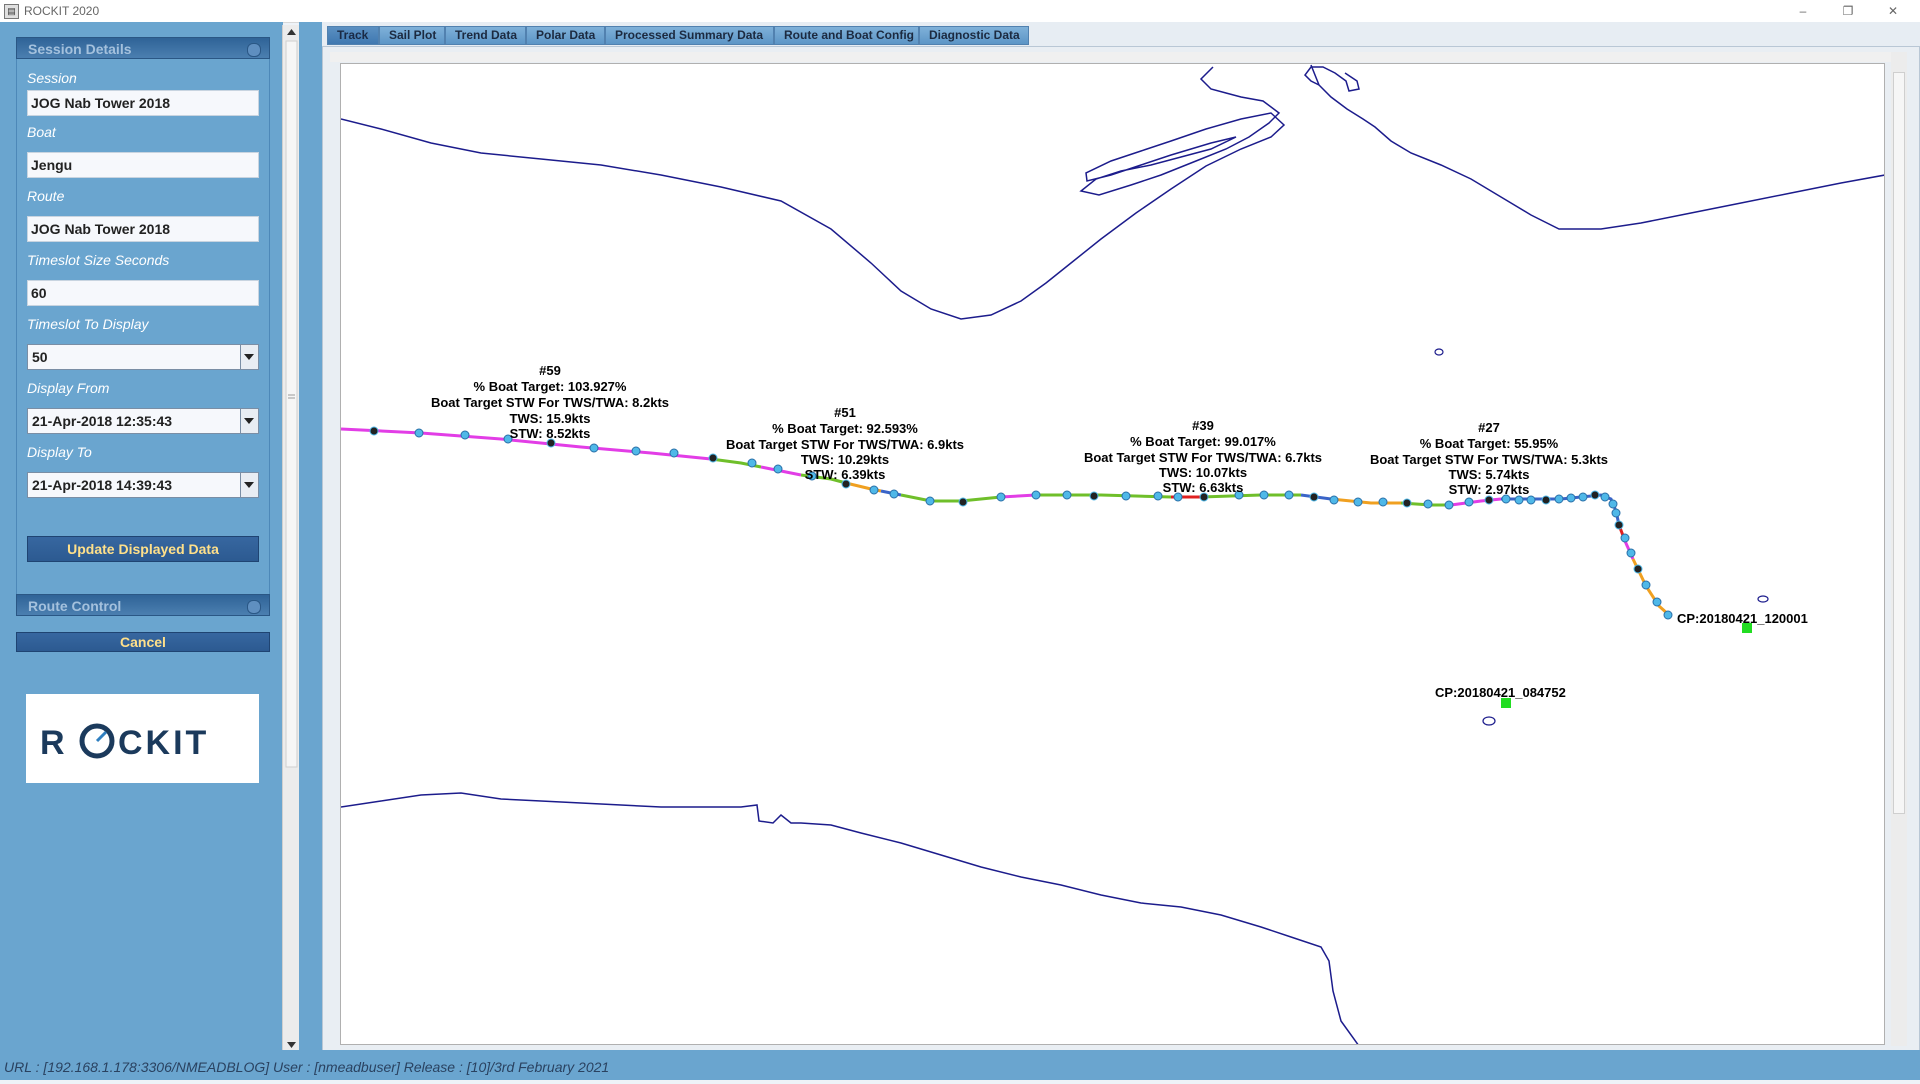 This screenshot has height=1084, width=1920. Describe the element at coordinates (46, 196) in the screenshot. I see `route-label: Route` at that location.